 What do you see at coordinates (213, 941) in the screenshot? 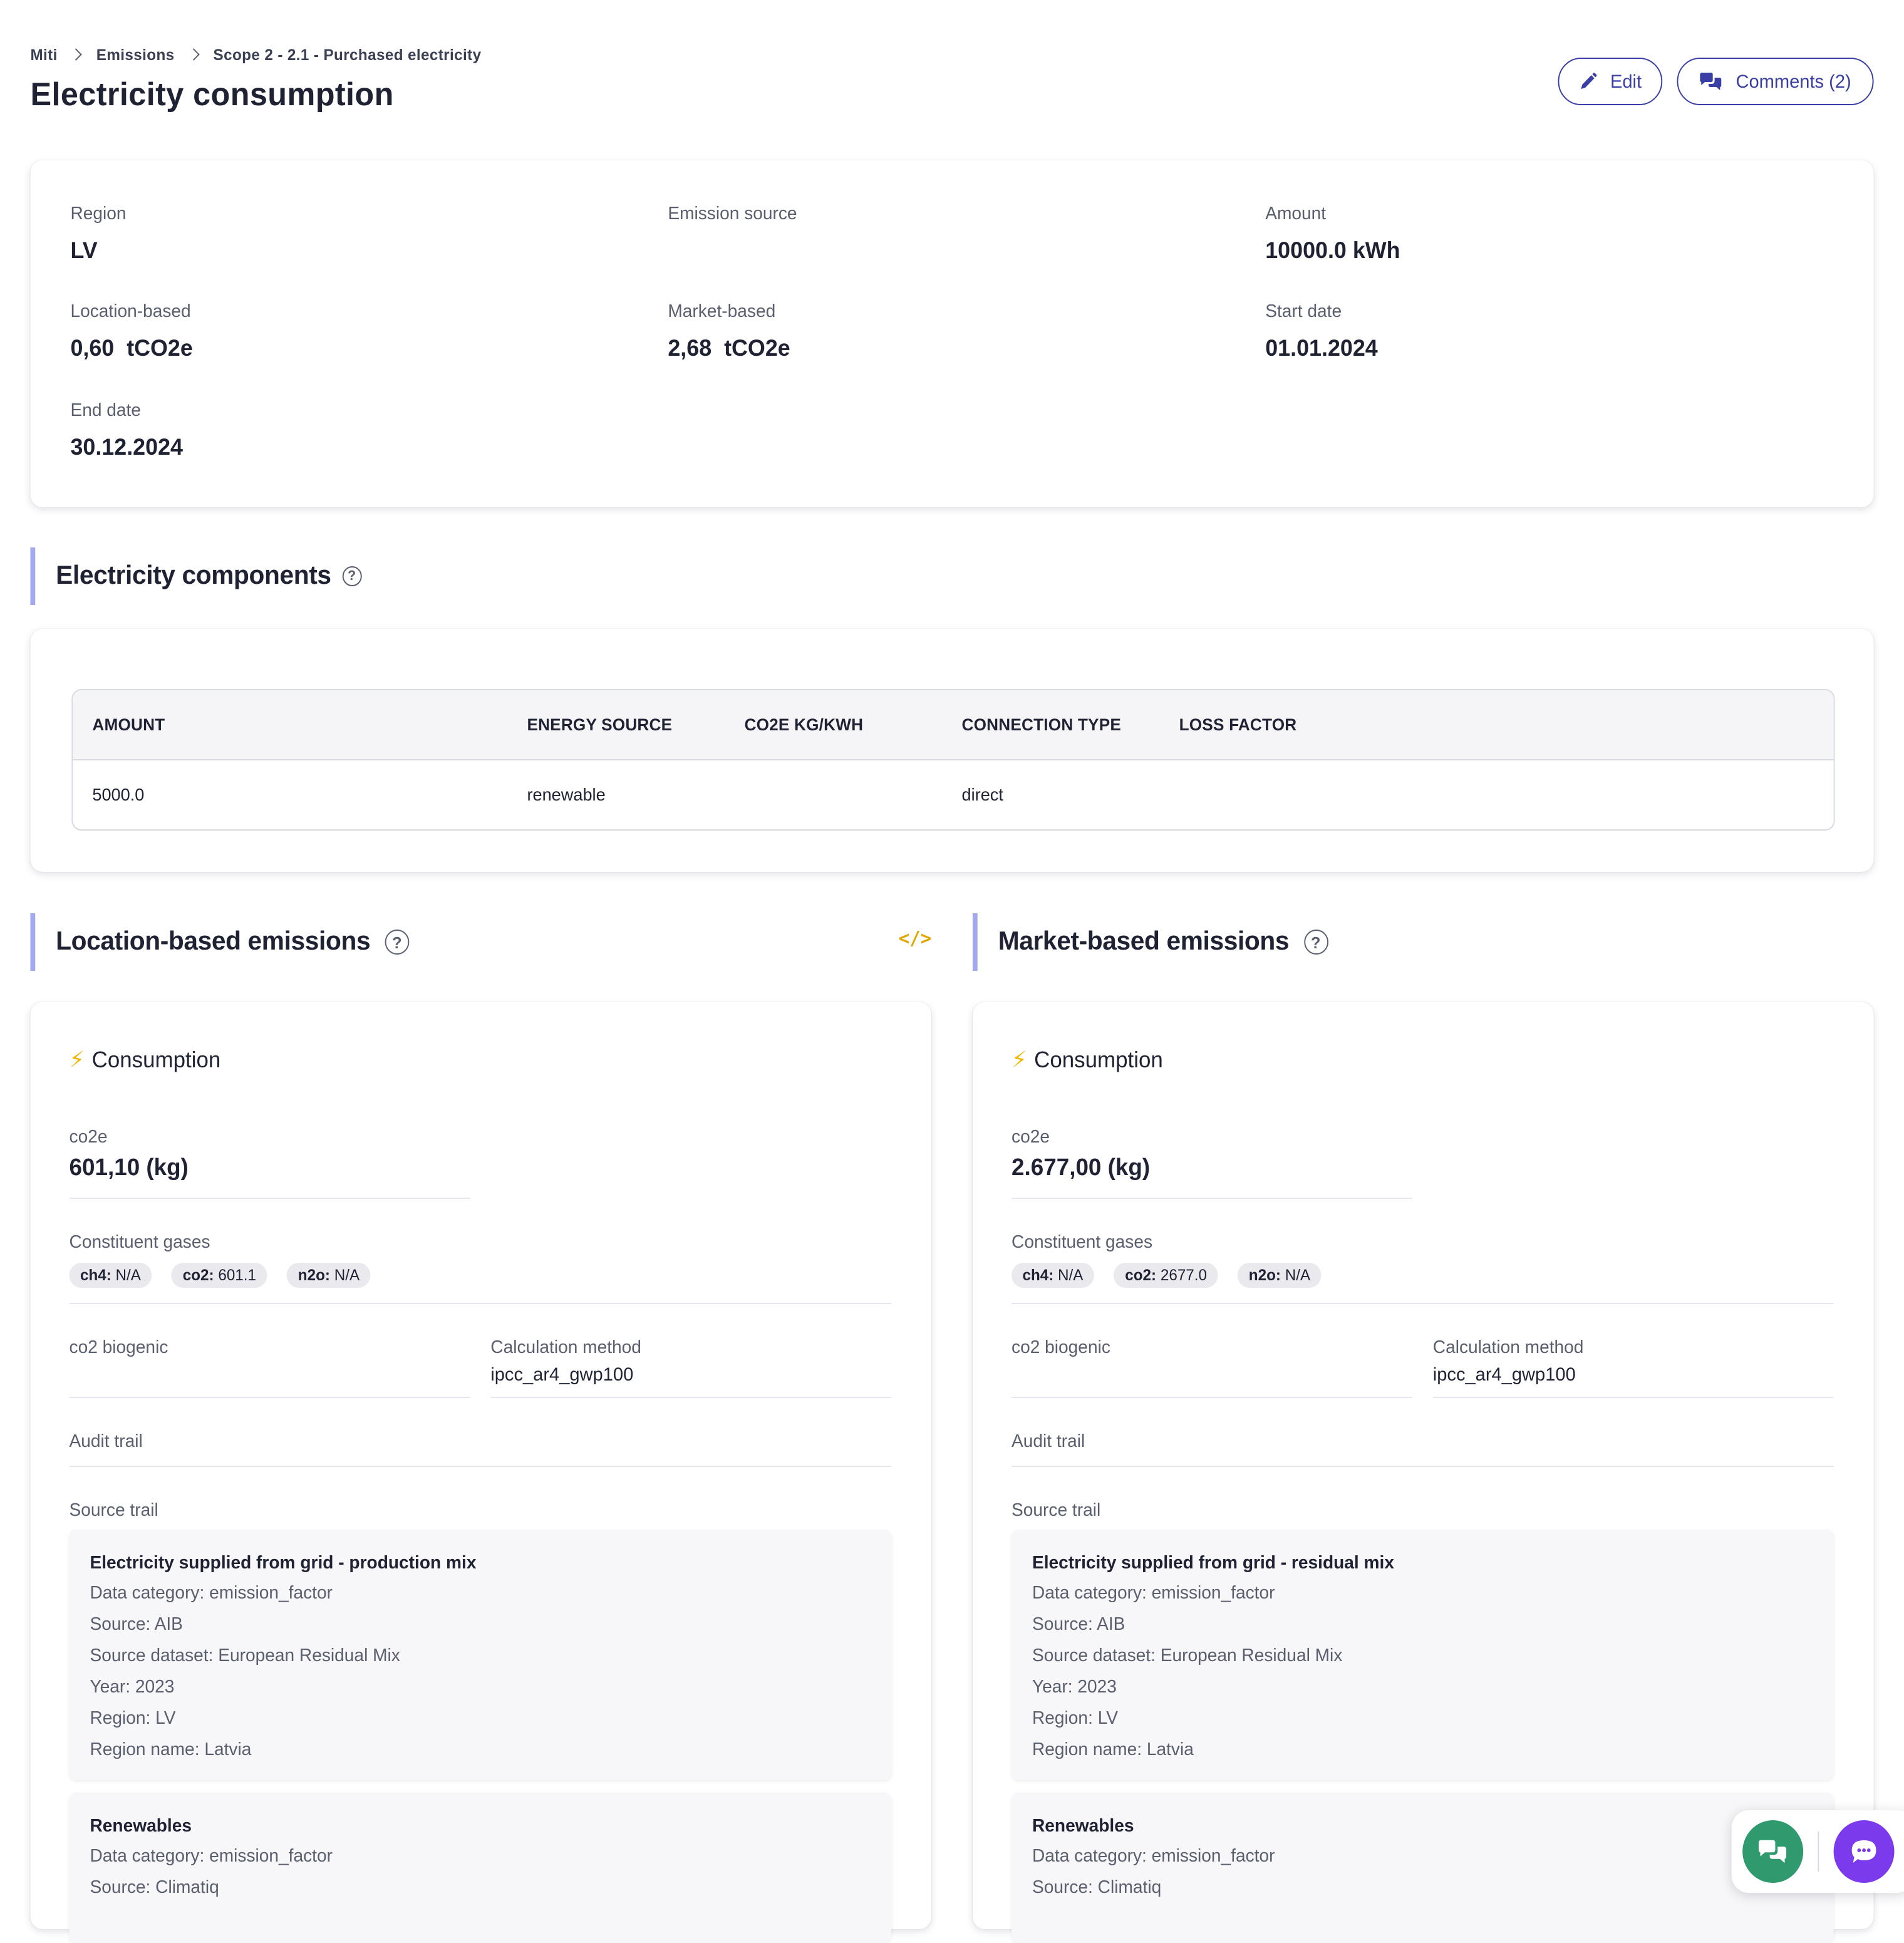
I see `location-emissions-title: Location-based emissions` at bounding box center [213, 941].